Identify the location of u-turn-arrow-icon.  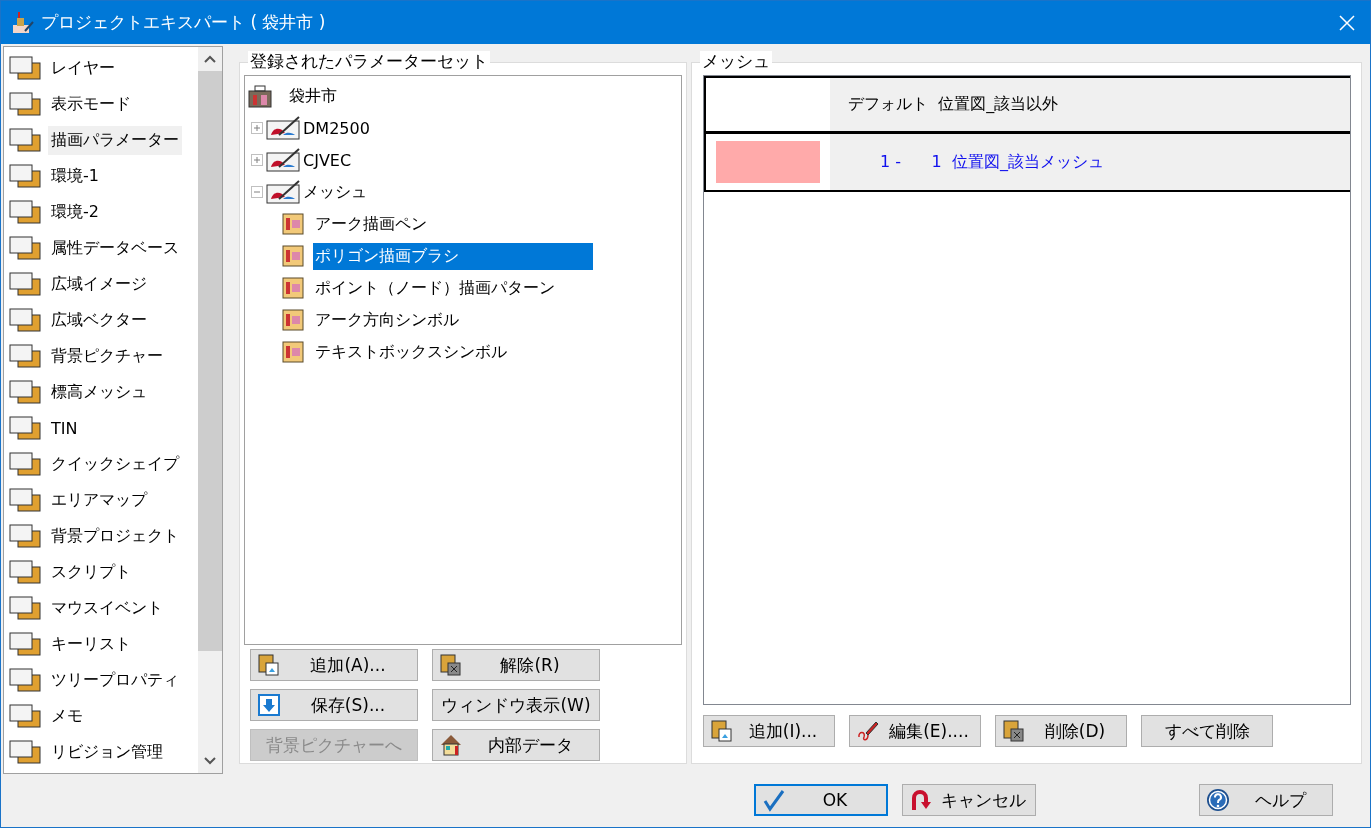
(921, 800).